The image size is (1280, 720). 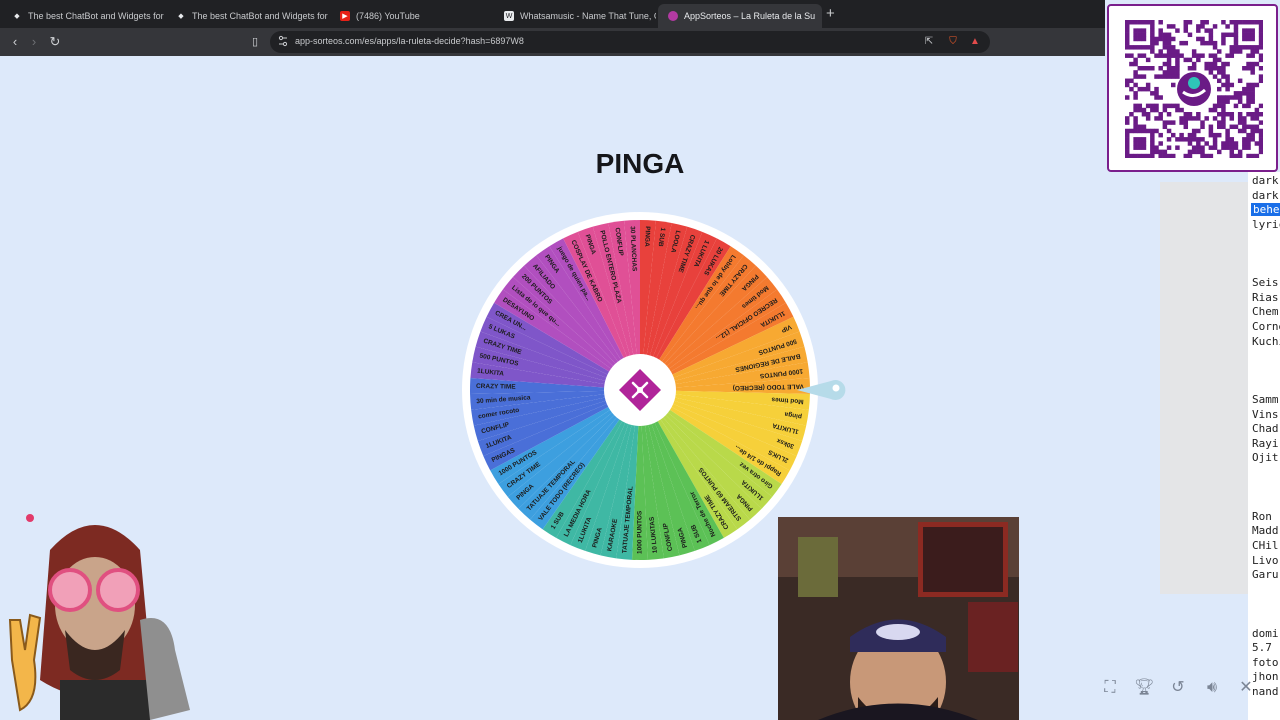 What do you see at coordinates (1265, 414) in the screenshot?
I see `list-line: Vins` at bounding box center [1265, 414].